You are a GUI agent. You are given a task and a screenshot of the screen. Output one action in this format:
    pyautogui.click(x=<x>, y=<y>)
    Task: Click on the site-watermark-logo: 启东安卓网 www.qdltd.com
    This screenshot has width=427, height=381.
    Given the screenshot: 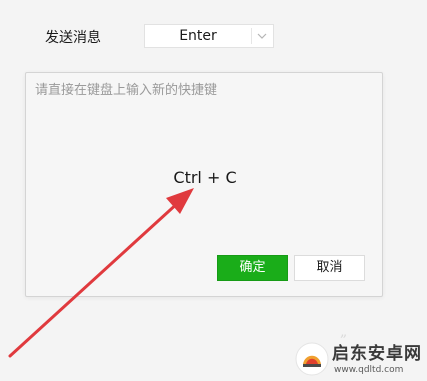 What is the action you would take?
    pyautogui.click(x=358, y=359)
    